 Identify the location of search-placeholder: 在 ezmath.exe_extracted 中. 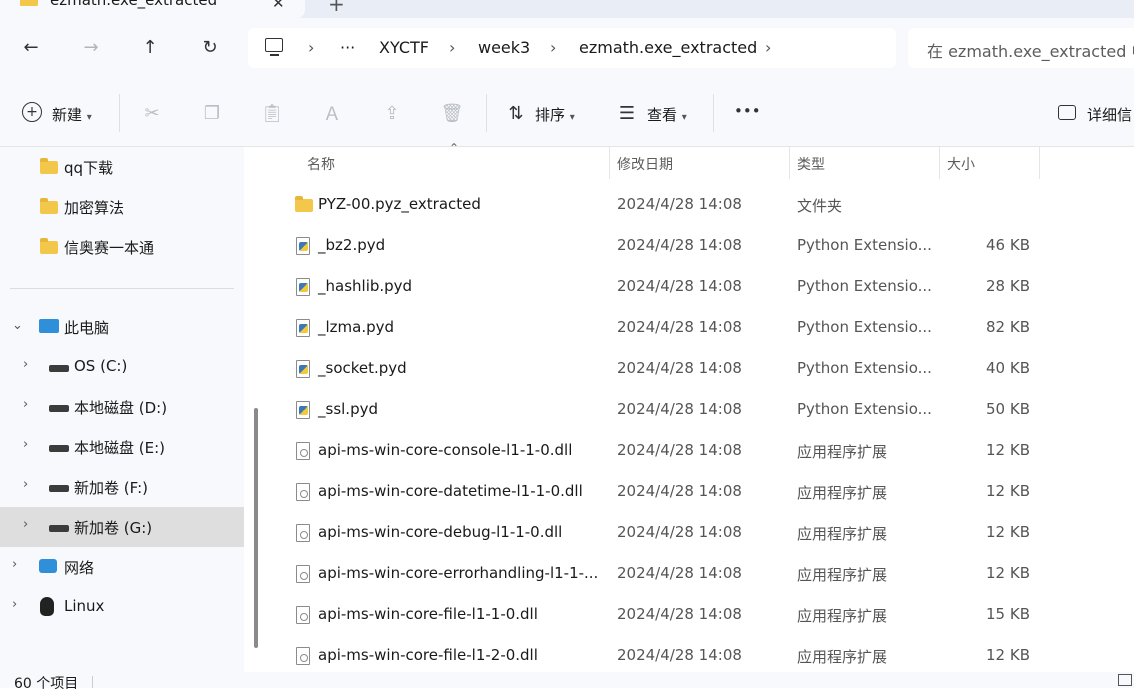
(1030, 51).